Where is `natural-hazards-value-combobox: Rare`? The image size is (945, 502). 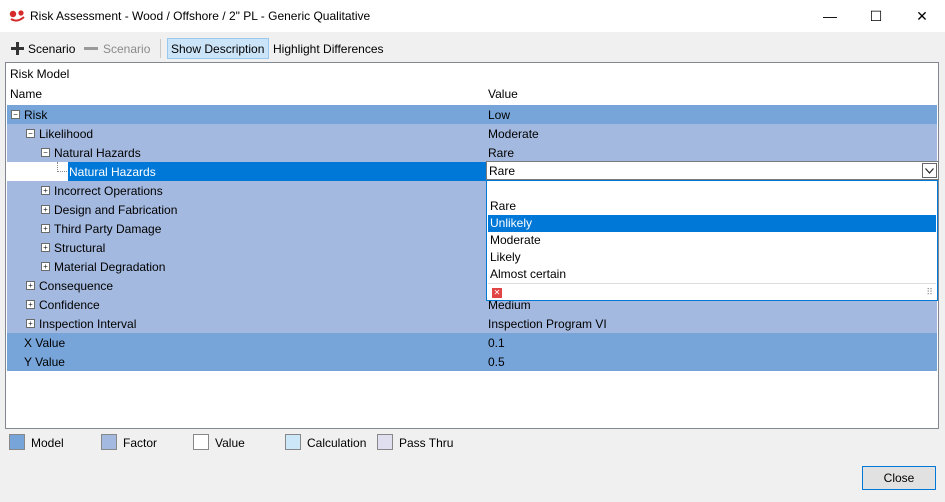
natural-hazards-value-combobox: Rare is located at coordinates (712, 170).